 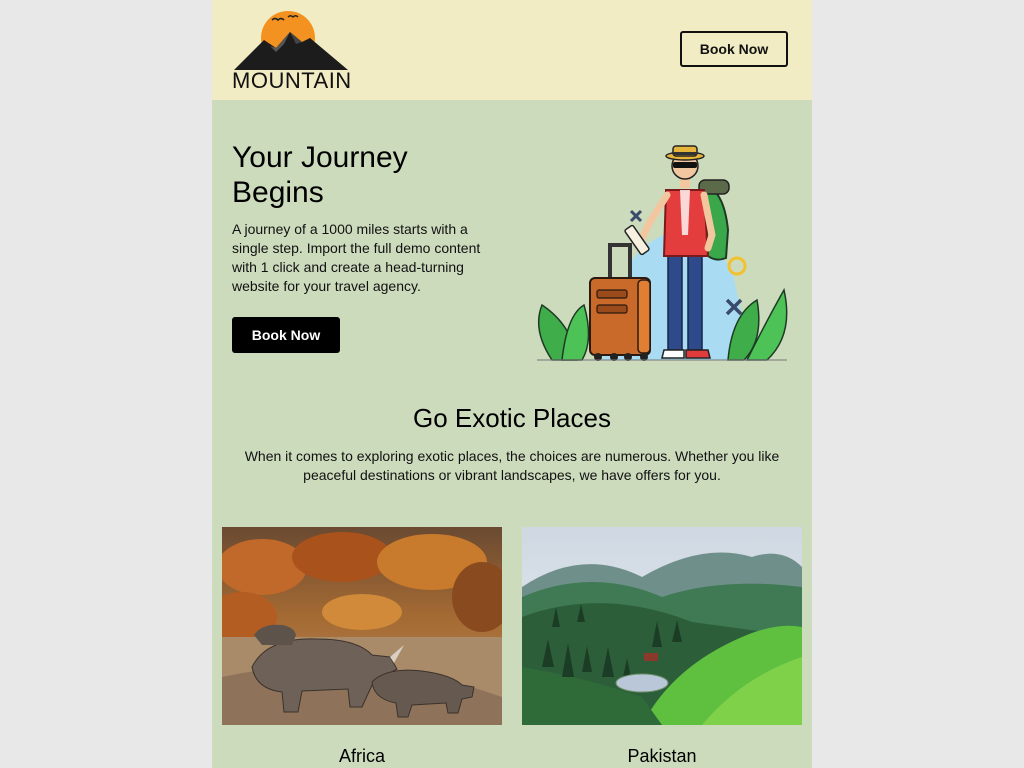 I want to click on pakistan-valley-image, so click(x=662, y=626).